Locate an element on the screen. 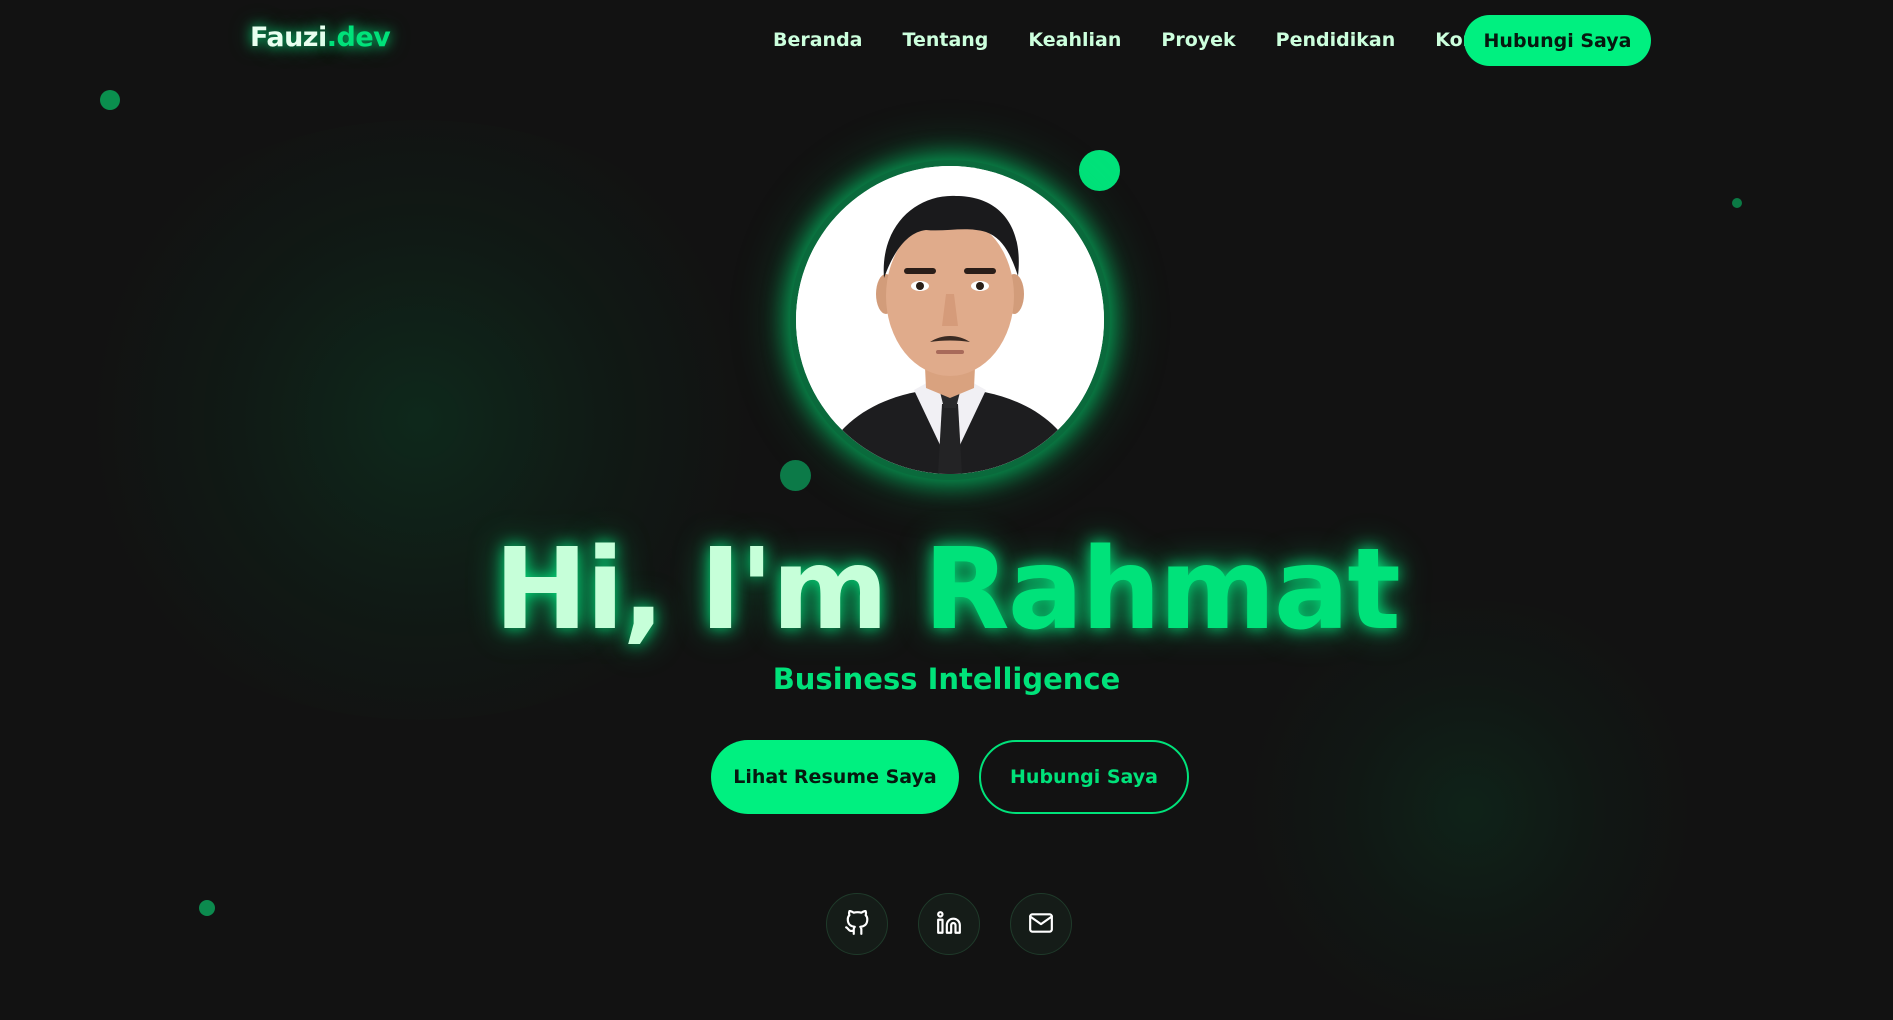 Image resolution: width=1893 pixels, height=1020 pixels. profile-avatar is located at coordinates (950, 320).